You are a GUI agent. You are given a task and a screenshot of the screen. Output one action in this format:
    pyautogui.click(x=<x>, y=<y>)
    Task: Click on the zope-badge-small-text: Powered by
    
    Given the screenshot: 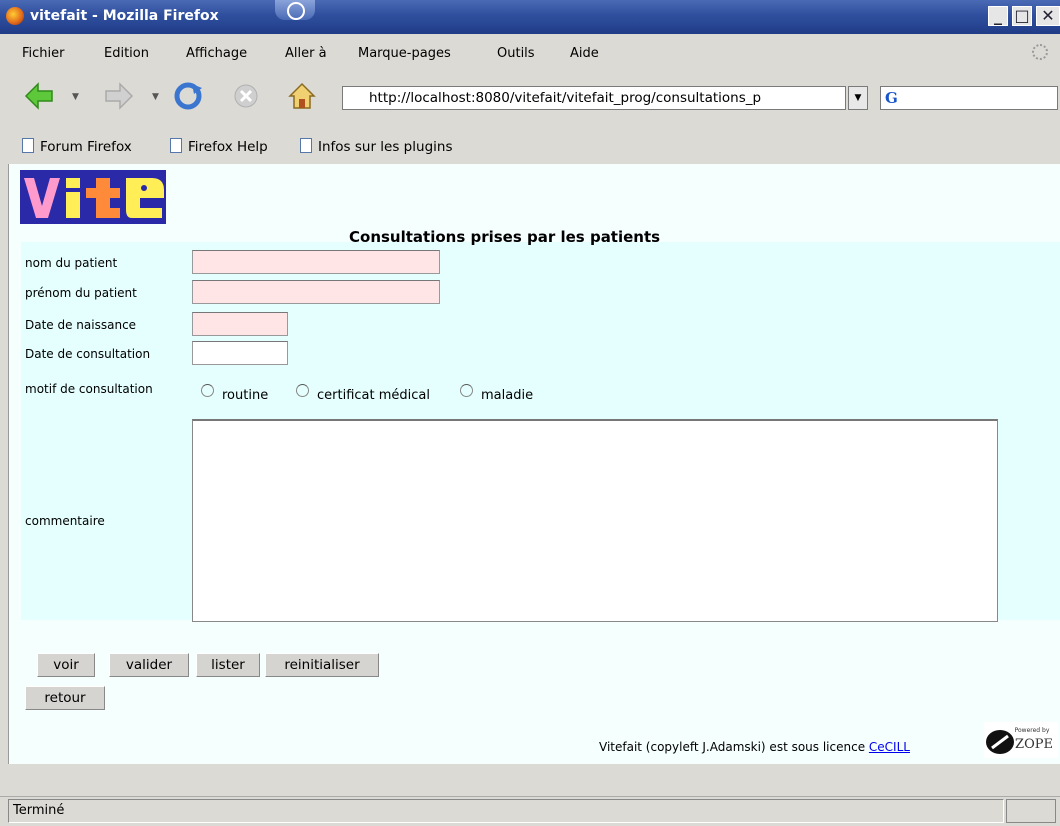 What is the action you would take?
    pyautogui.click(x=1032, y=730)
    